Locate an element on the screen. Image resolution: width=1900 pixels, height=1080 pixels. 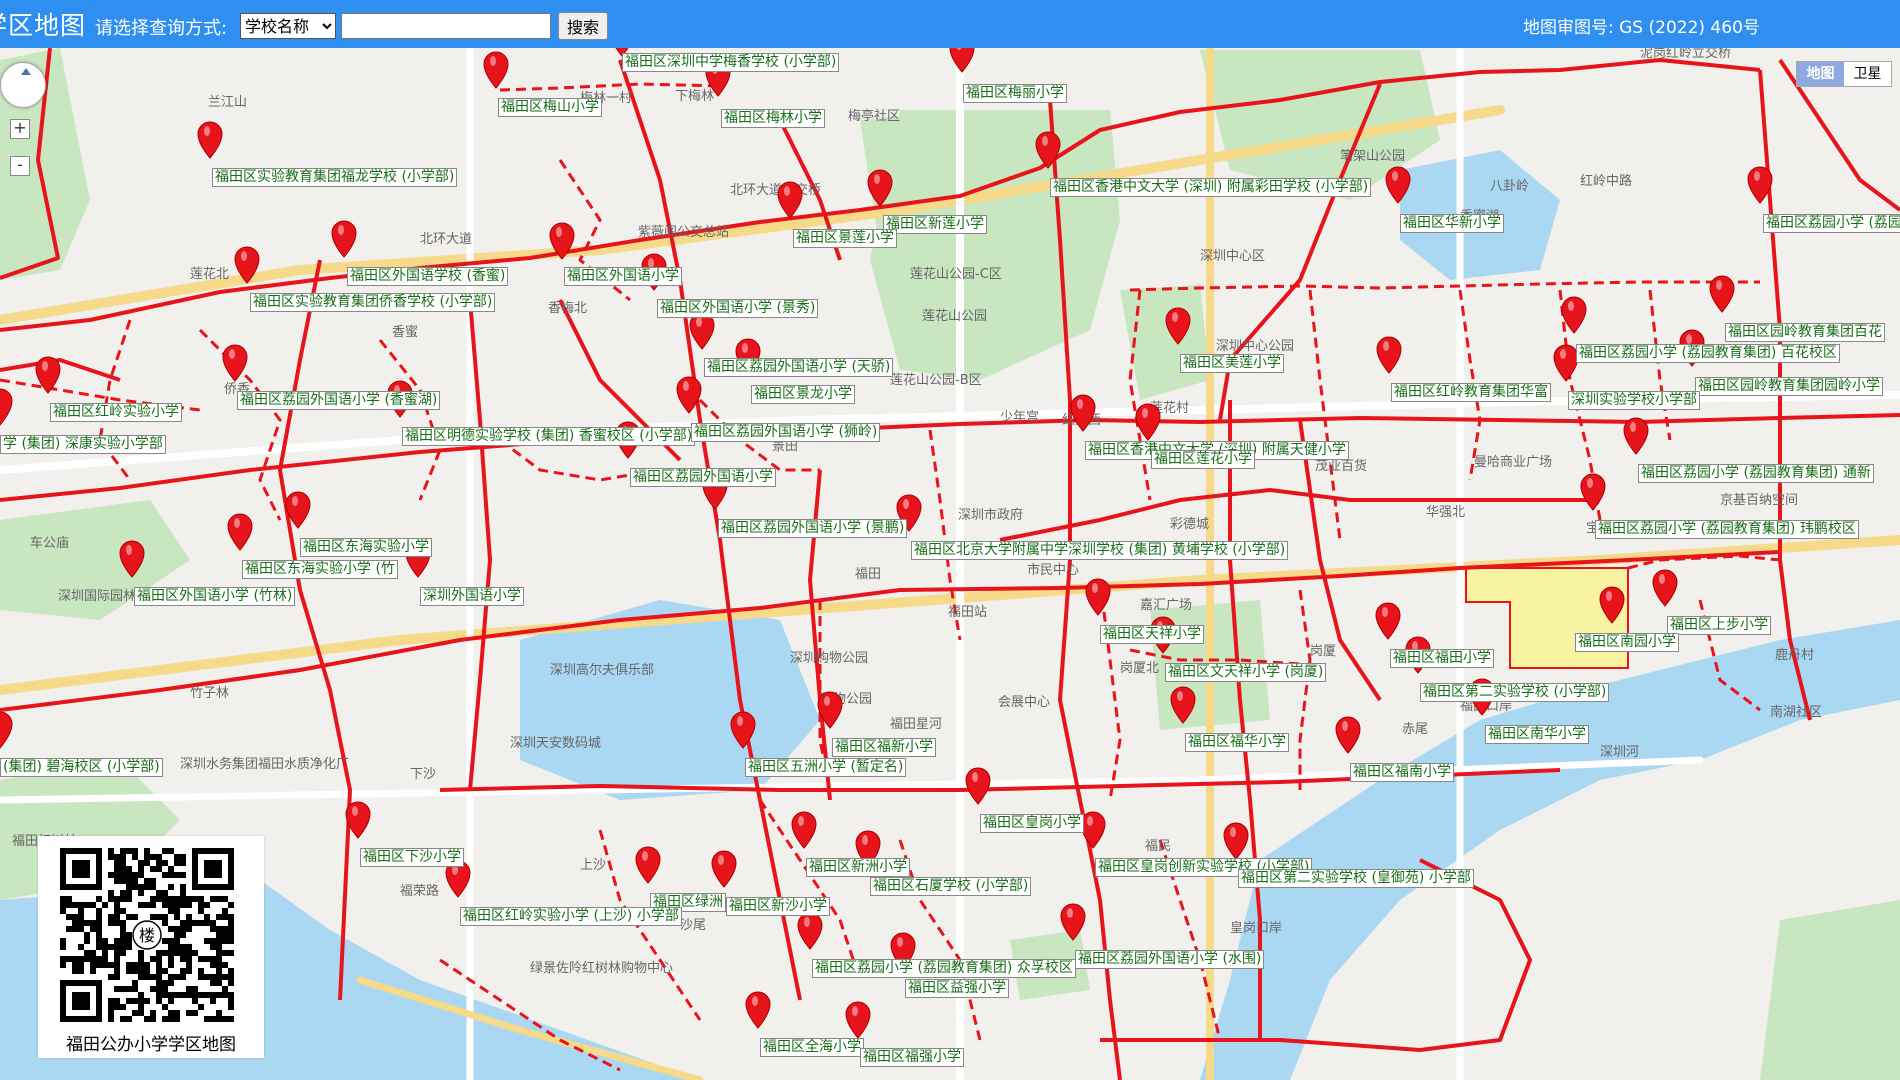
place-name: 福田 is located at coordinates (868, 574).